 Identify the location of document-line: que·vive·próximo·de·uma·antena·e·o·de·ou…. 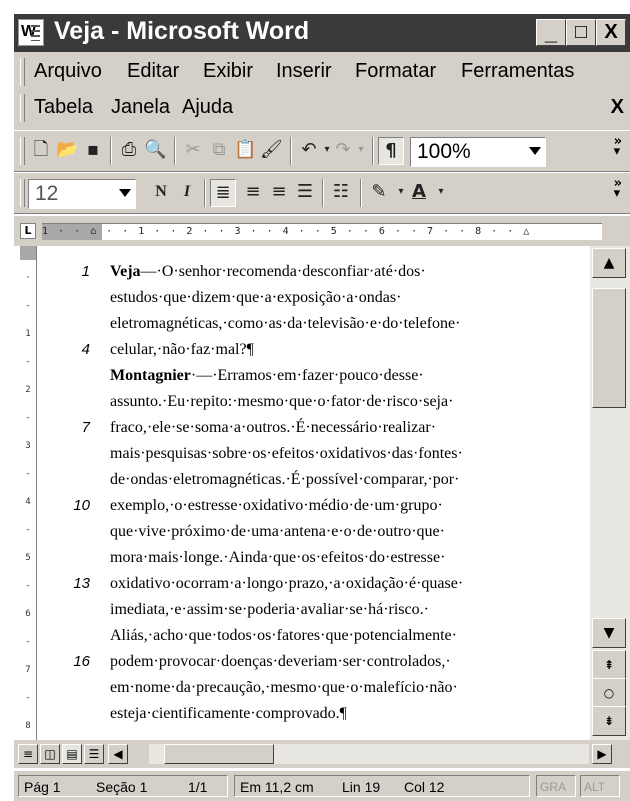
(277, 532).